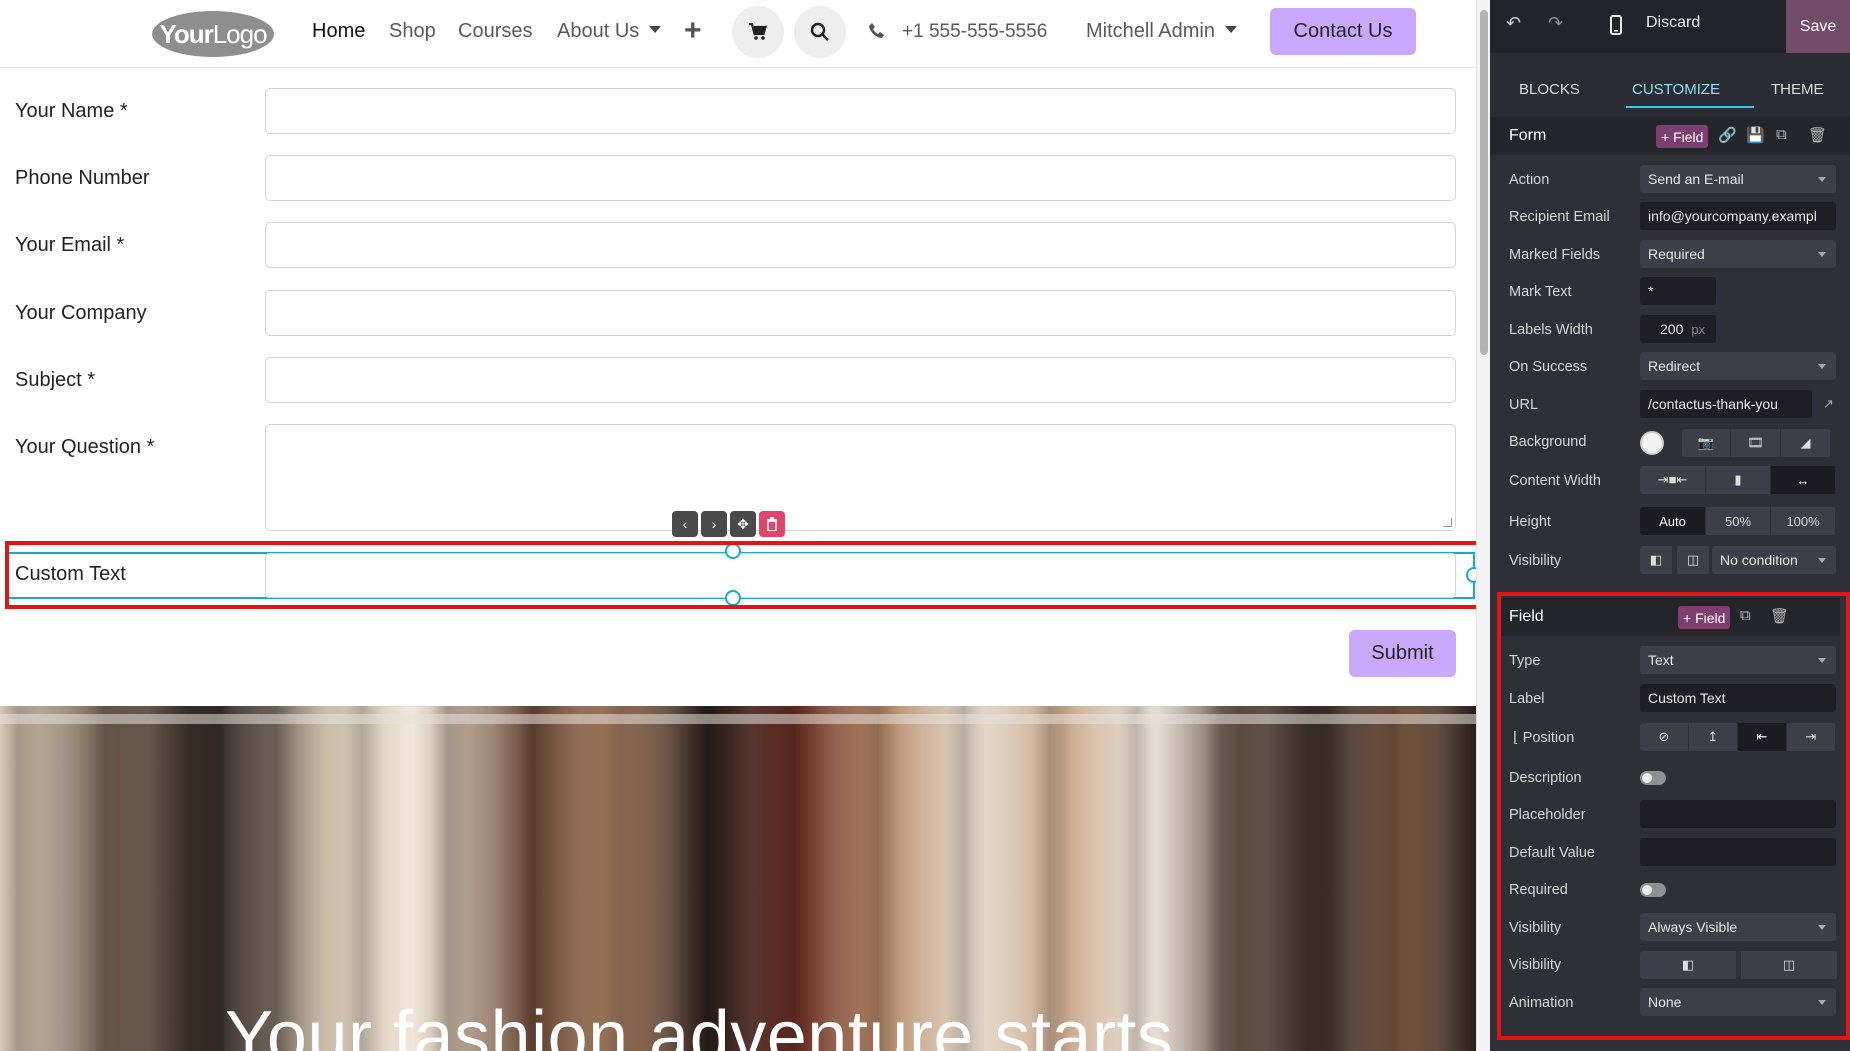  What do you see at coordinates (1513, 23) in the screenshot?
I see `undo-icon: ↶` at bounding box center [1513, 23].